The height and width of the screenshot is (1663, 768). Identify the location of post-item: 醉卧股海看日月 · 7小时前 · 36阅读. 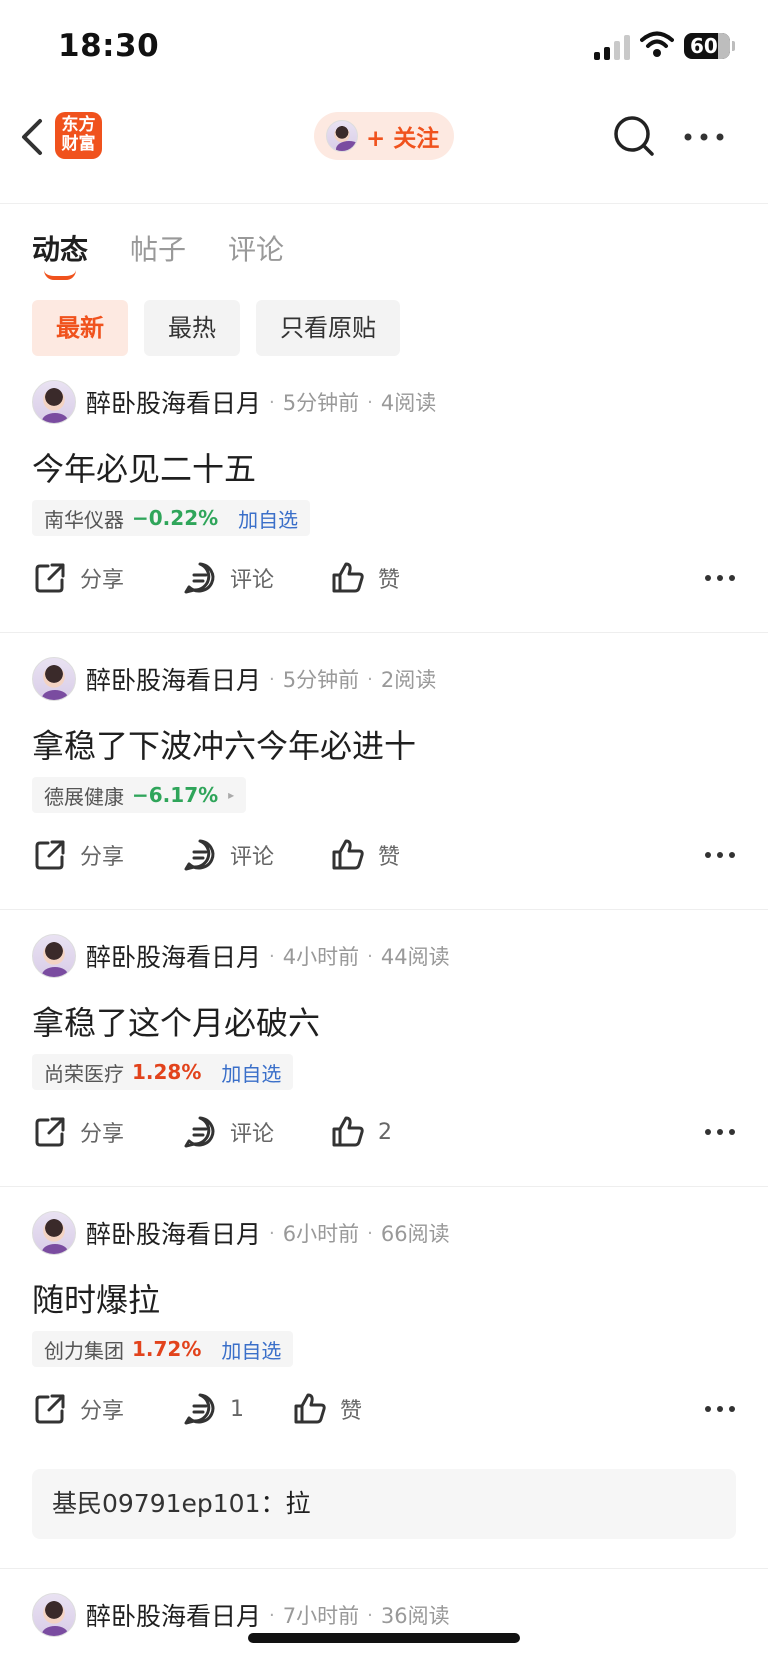
(384, 1616).